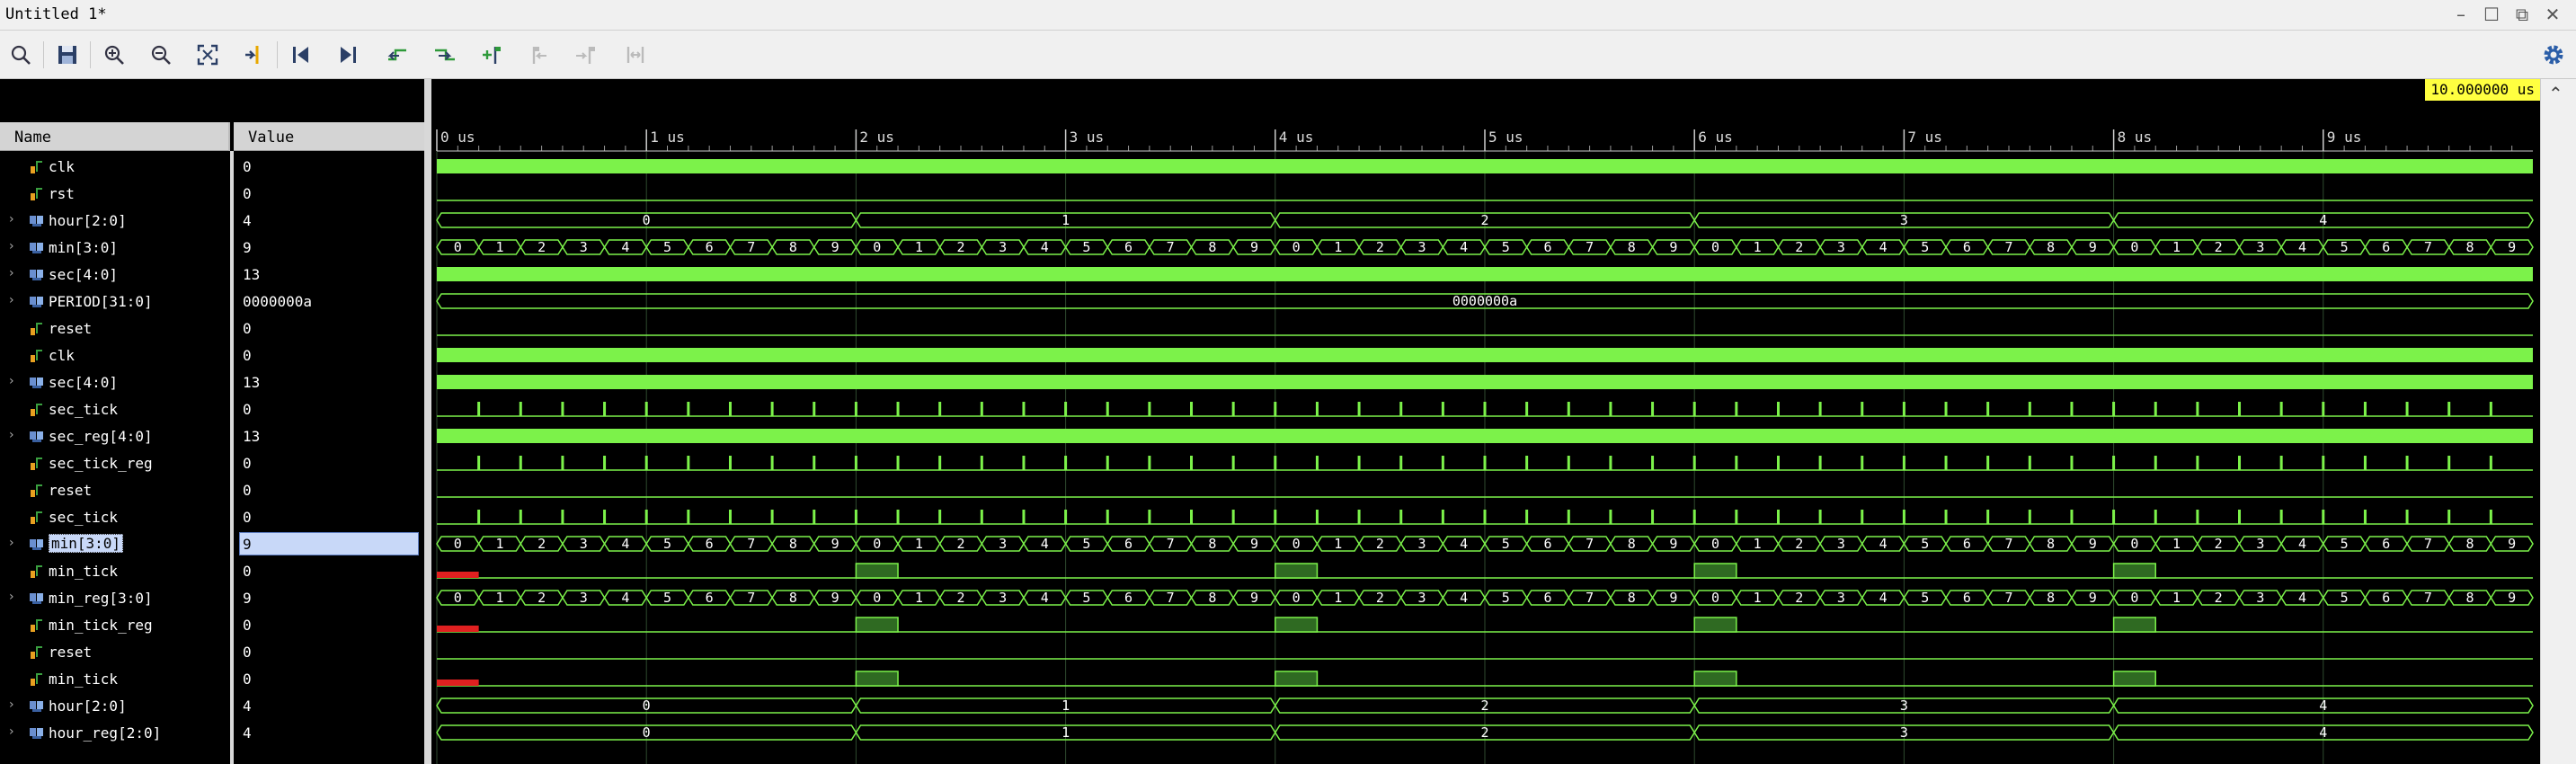  Describe the element at coordinates (2491, 14) in the screenshot. I see `restore-icon: ☐` at that location.